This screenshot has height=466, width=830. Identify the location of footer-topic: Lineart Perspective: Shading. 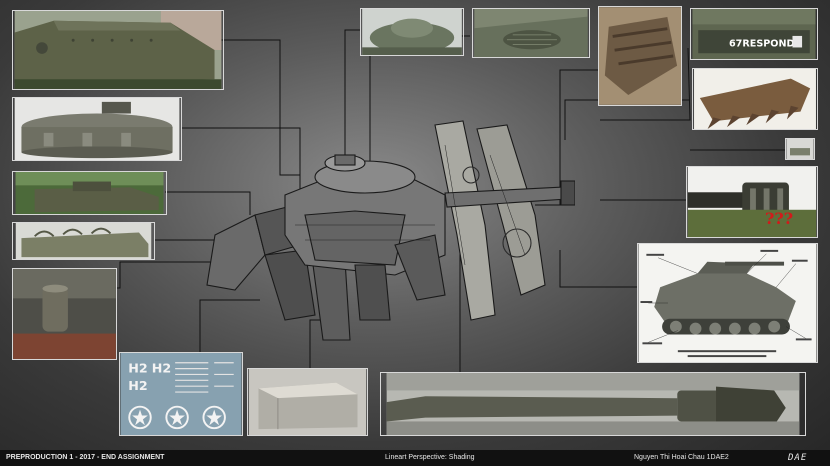
(430, 457).